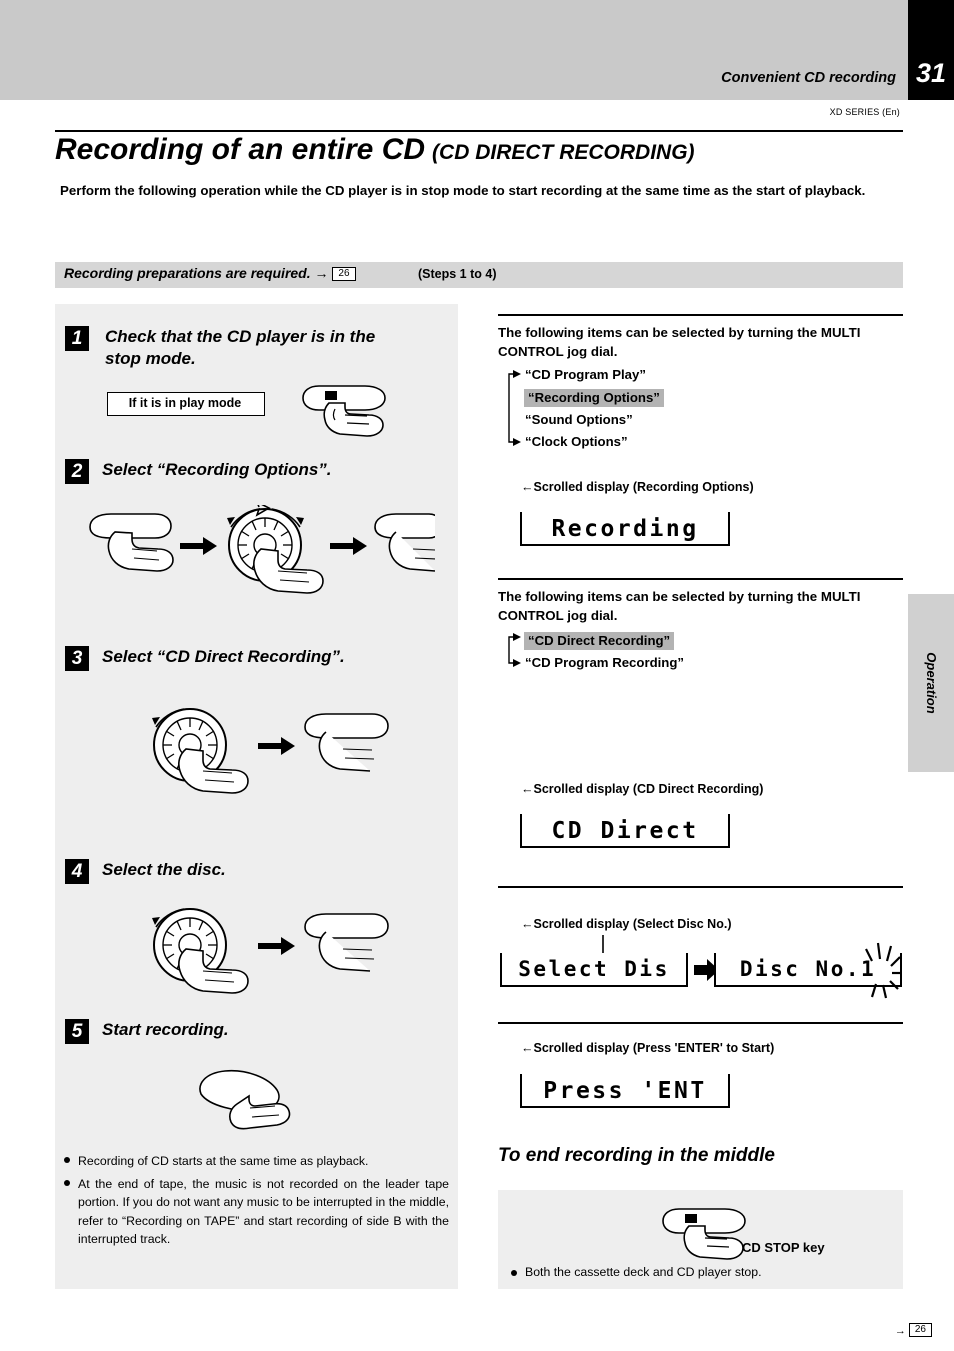  What do you see at coordinates (262, 549) in the screenshot?
I see `jog-dial-operation-illustration-step2` at bounding box center [262, 549].